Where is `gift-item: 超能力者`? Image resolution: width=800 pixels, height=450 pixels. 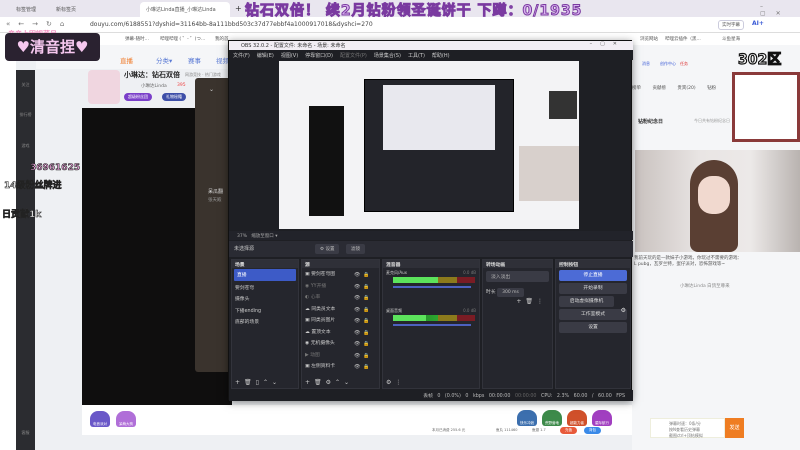
gift-item: 超能力者 is located at coordinates (577, 418).